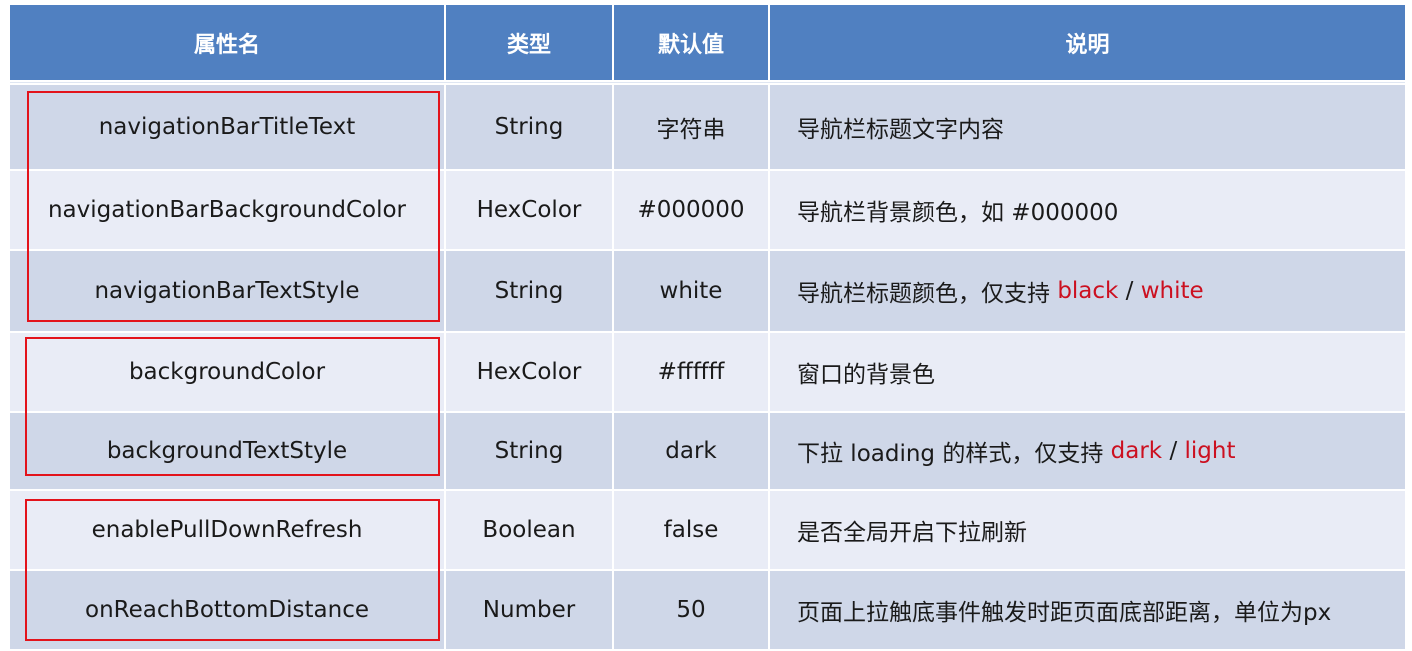  Describe the element at coordinates (1087, 128) in the screenshot. I see `description-cell: 导航栏标题文字内容` at that location.